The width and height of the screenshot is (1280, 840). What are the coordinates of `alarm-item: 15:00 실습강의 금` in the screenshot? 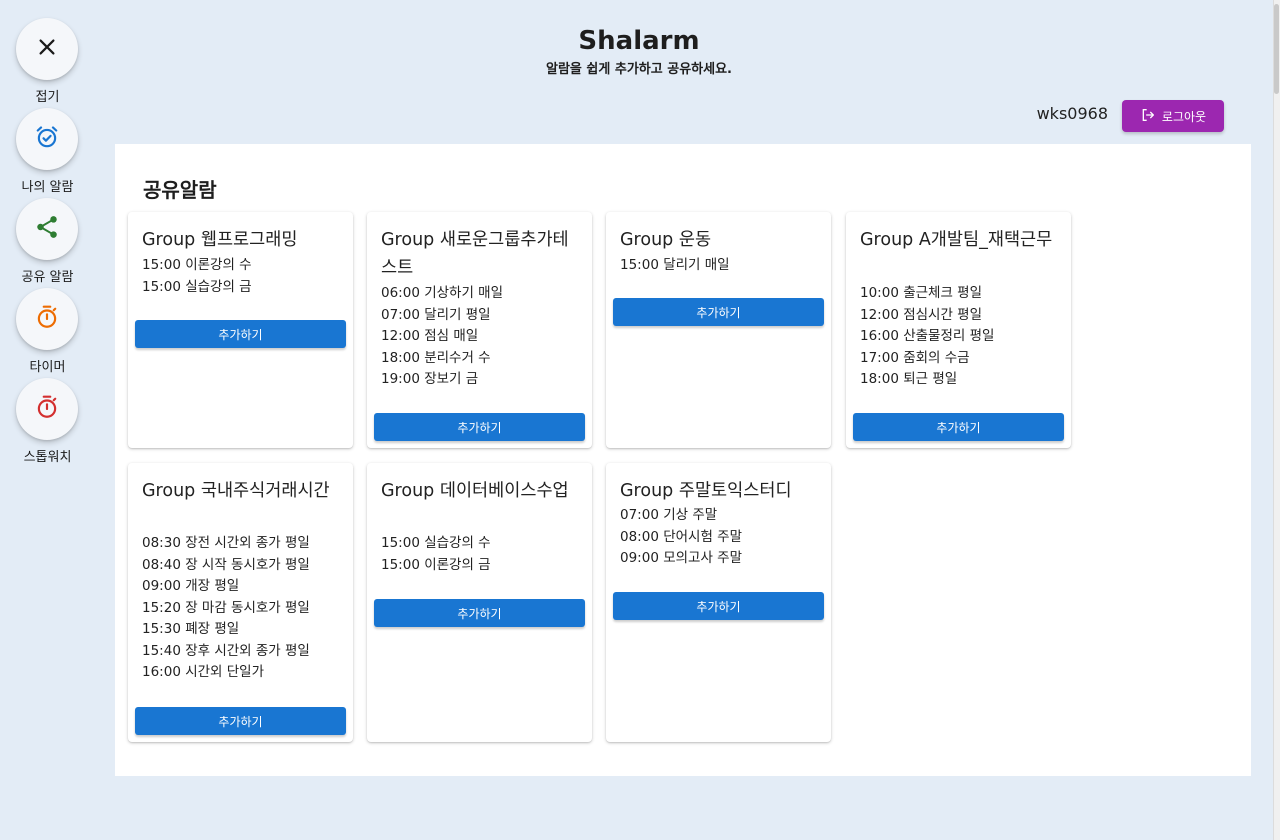 It's located at (197, 286).